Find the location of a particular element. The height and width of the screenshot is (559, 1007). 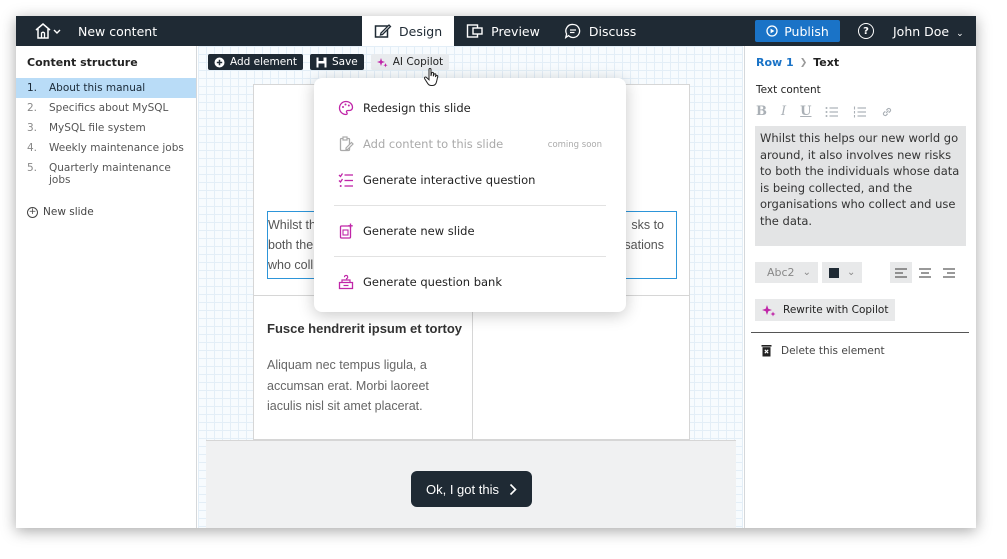

slide-footer: Ok, I got this is located at coordinates (471, 484).